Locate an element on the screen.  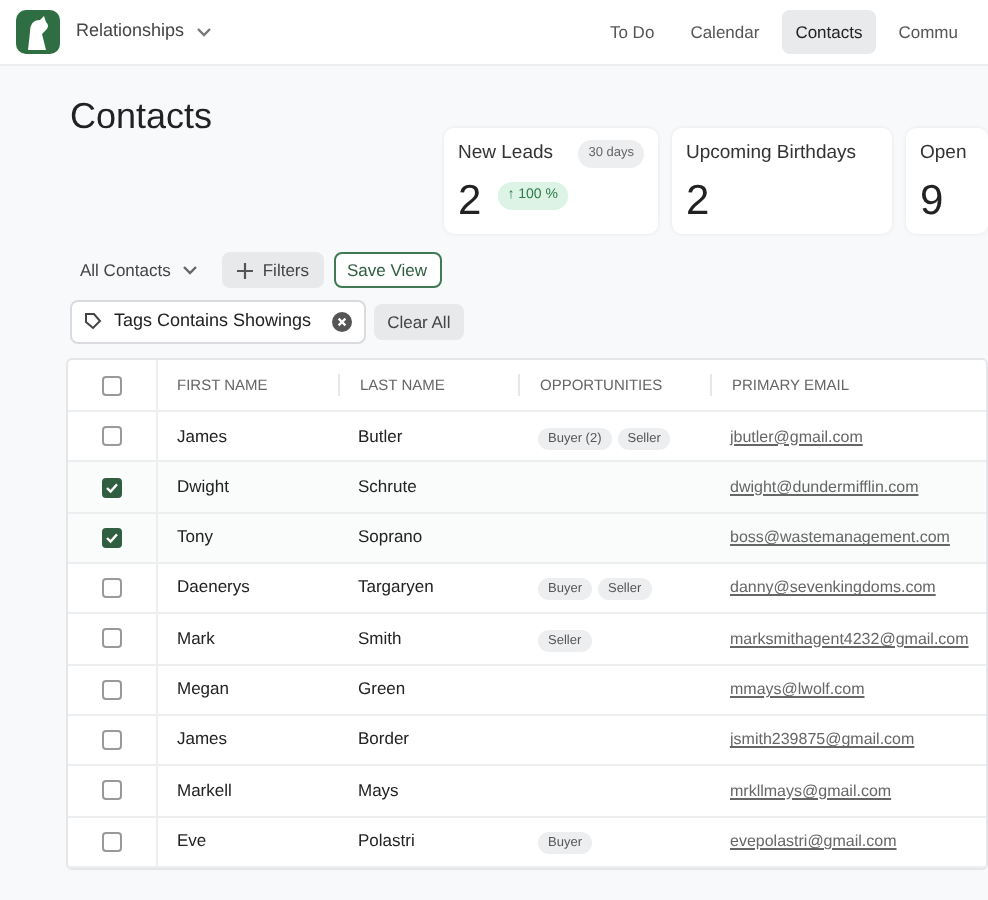
filter-label: Tags Contains Showings is located at coordinates (213, 321).